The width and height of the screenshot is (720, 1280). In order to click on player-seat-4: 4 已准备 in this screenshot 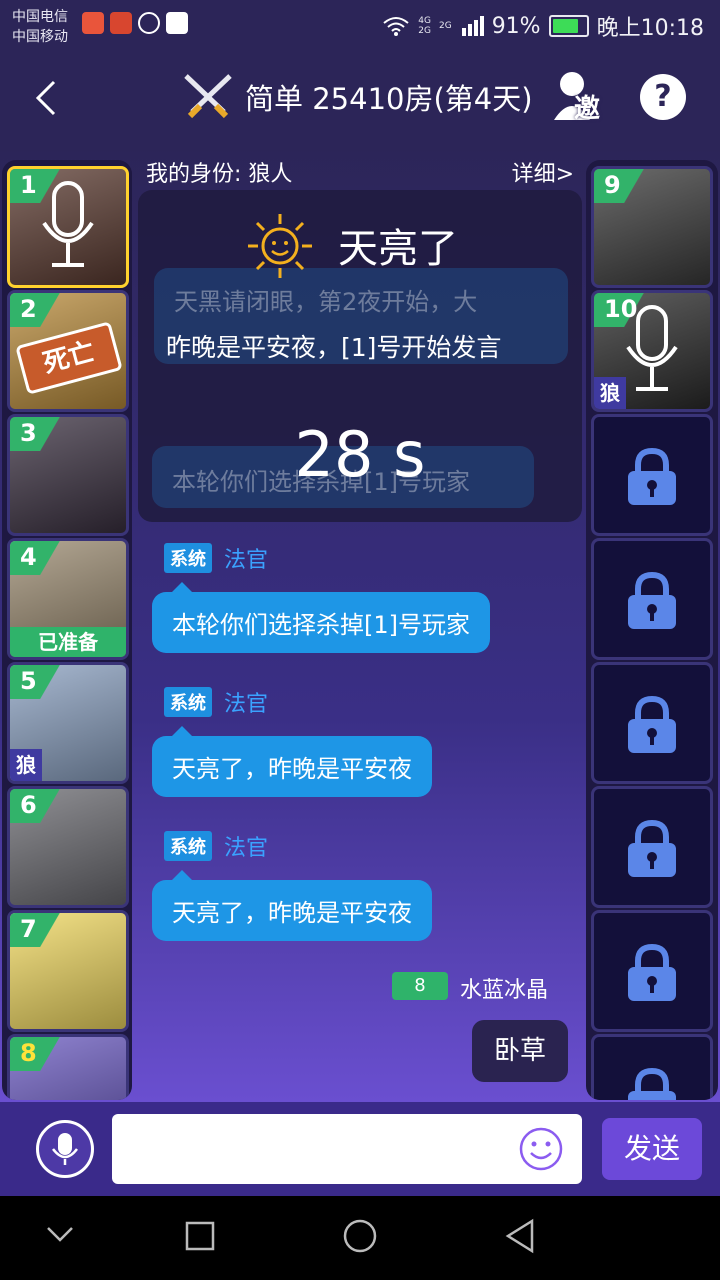, I will do `click(68, 599)`.